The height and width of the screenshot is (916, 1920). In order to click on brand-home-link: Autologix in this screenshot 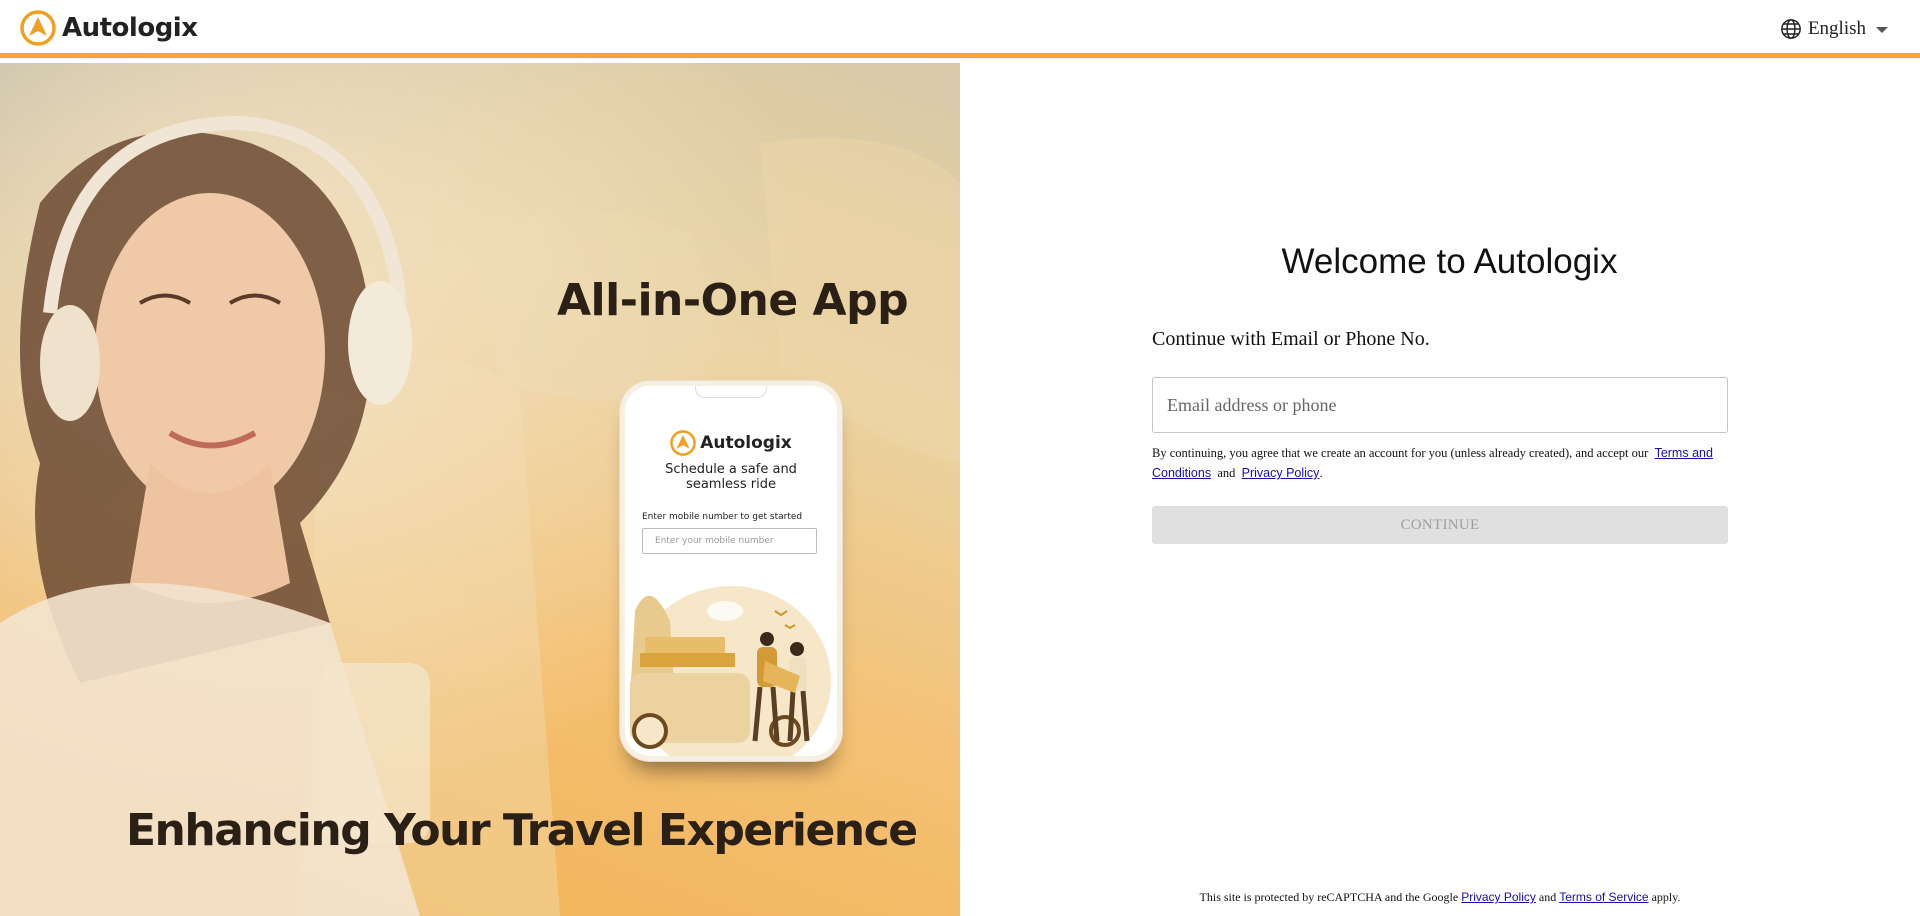, I will do `click(109, 28)`.